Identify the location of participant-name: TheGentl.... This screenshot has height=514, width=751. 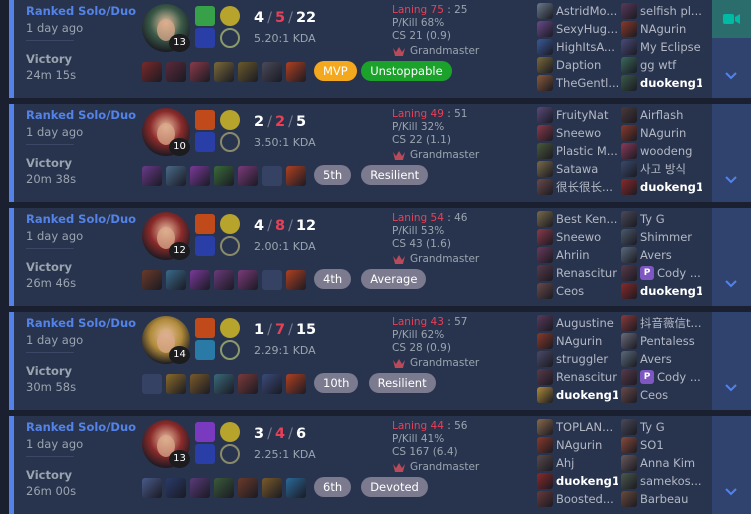
(587, 83).